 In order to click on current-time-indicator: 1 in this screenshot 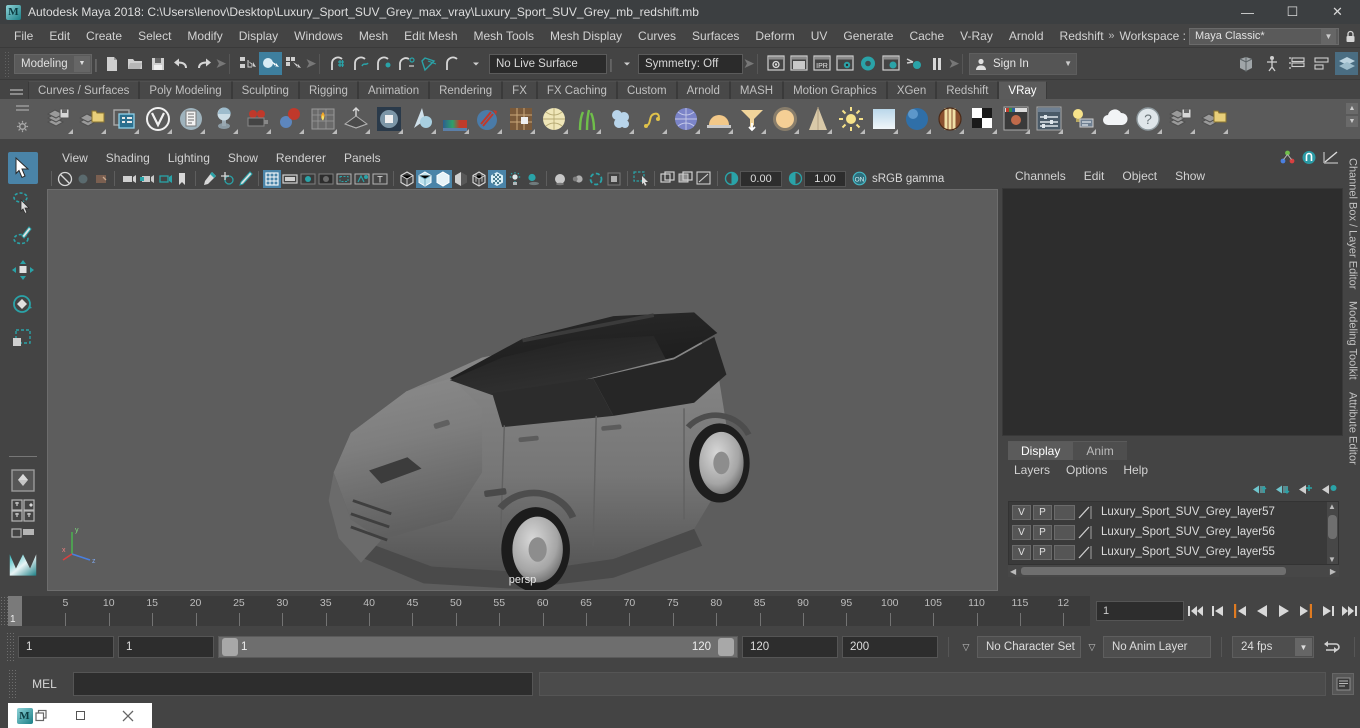, I will do `click(15, 611)`.